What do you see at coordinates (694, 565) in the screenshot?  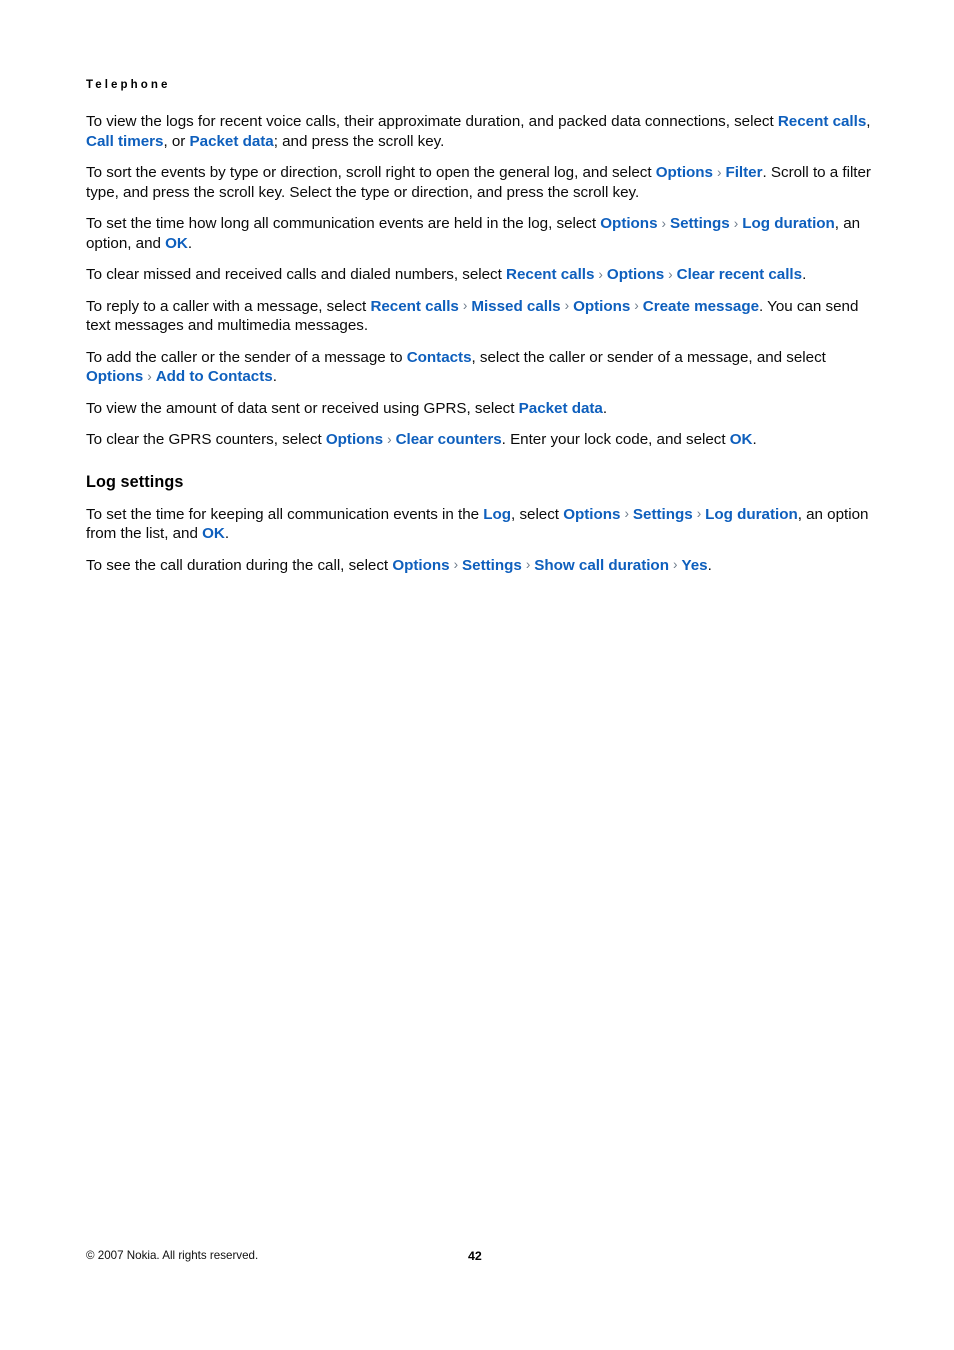 I see `ui-path-yes: Yes` at bounding box center [694, 565].